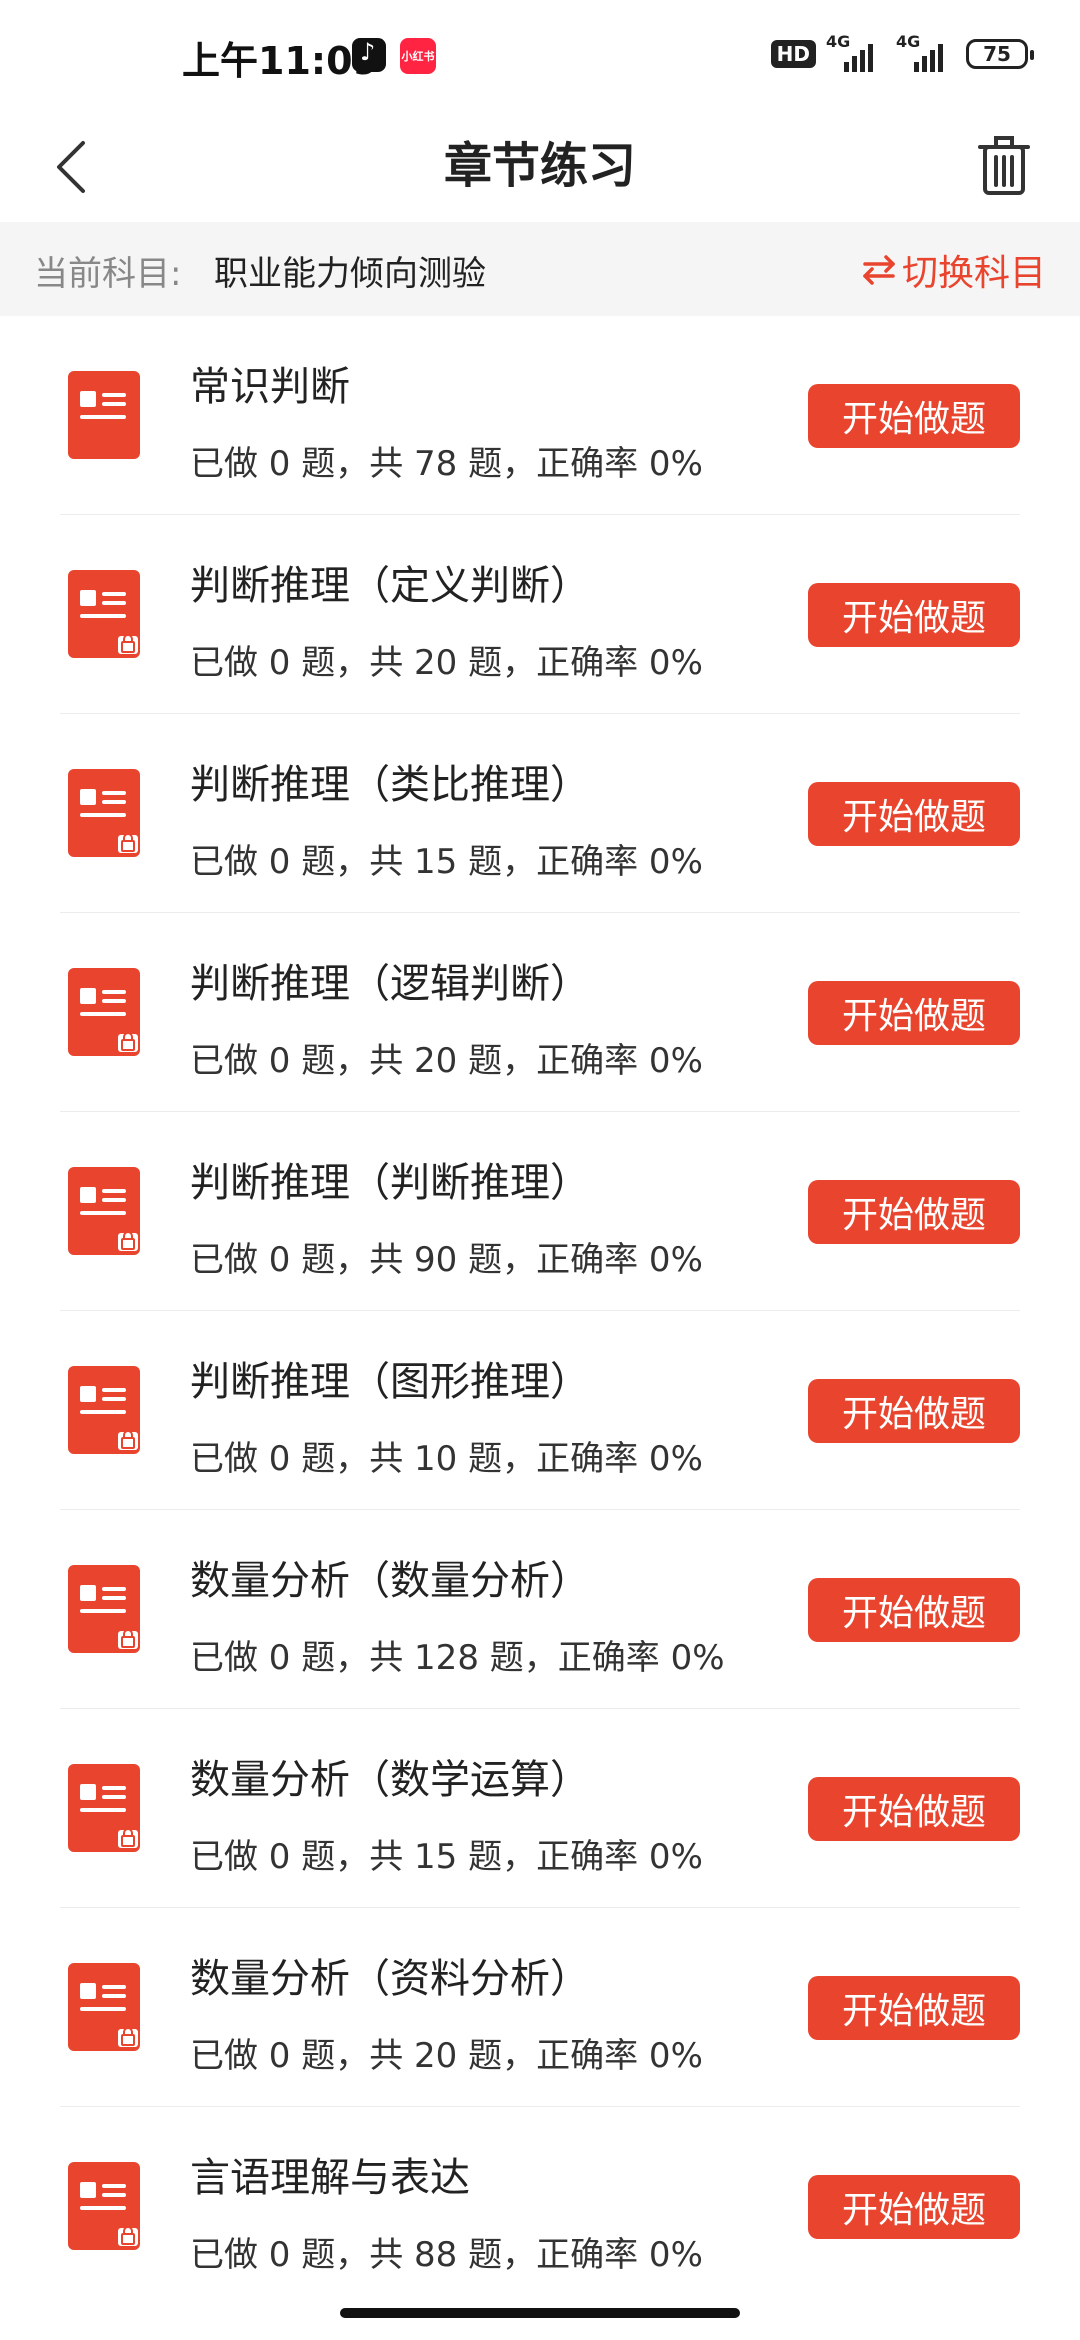  What do you see at coordinates (369, 55) in the screenshot?
I see `tiktok-icon` at bounding box center [369, 55].